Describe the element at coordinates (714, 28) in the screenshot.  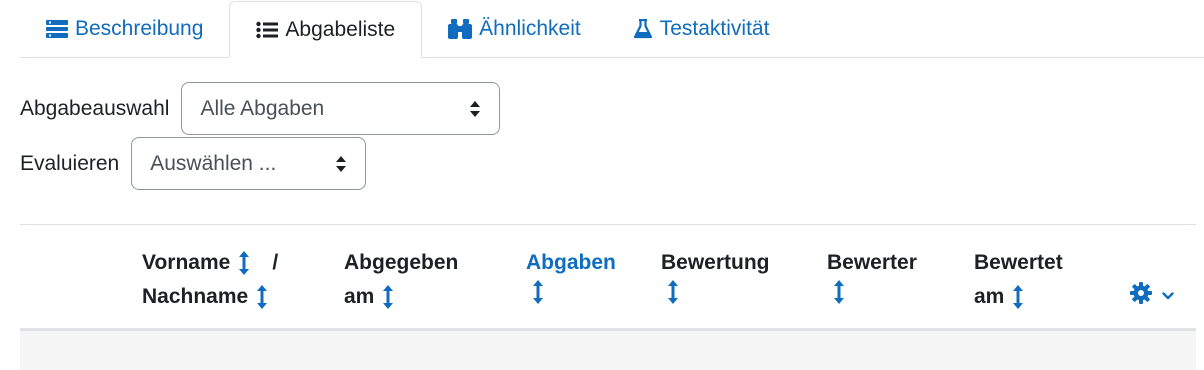
I see `tab-label: Testaktivität` at that location.